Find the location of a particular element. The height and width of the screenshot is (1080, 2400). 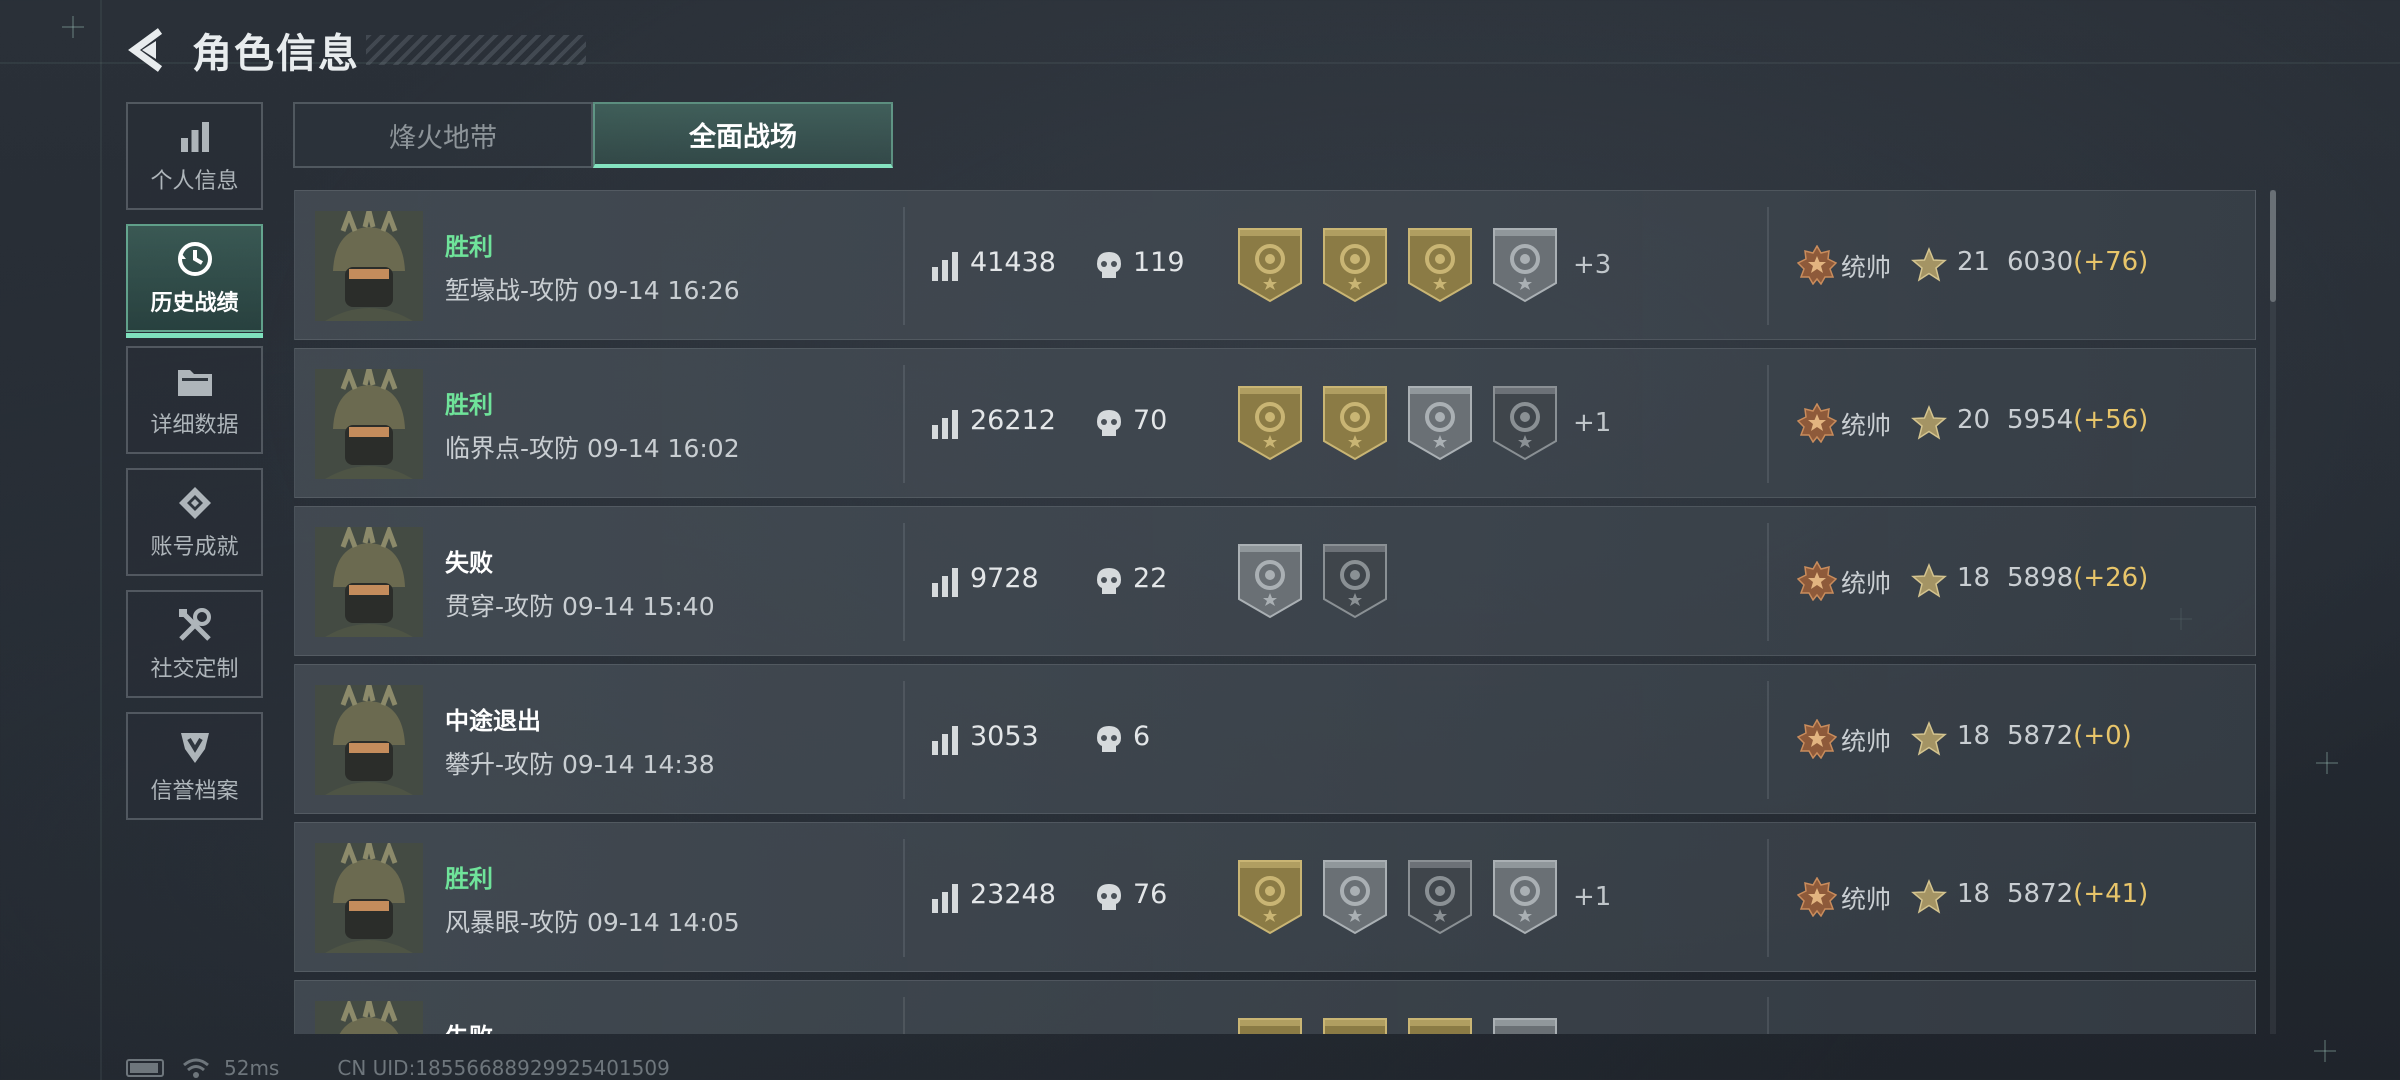

battery-icon is located at coordinates (145, 1068).